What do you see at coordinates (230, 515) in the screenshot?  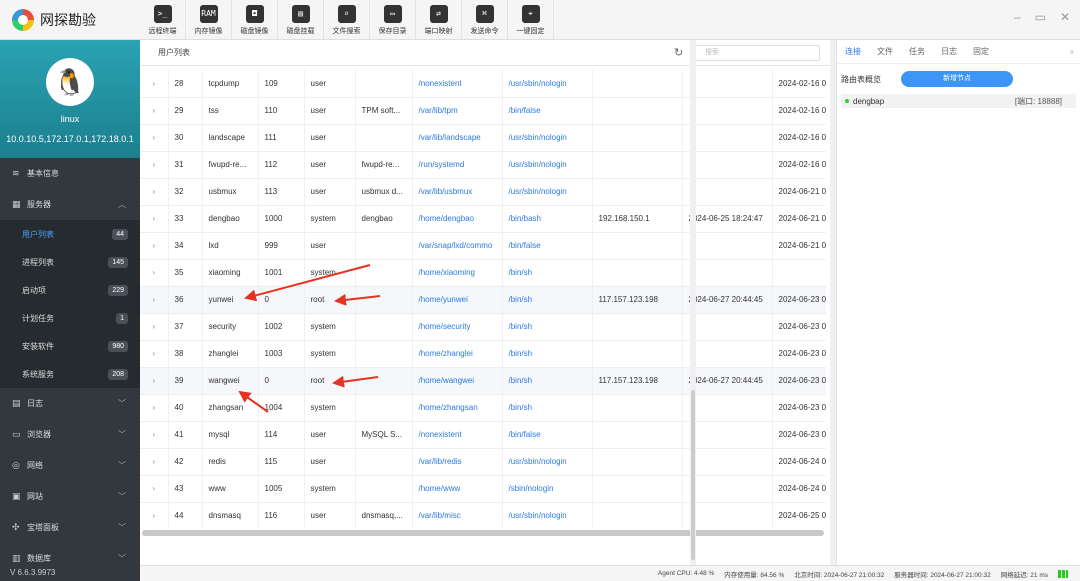 I see `table-cell: dnsmasq` at bounding box center [230, 515].